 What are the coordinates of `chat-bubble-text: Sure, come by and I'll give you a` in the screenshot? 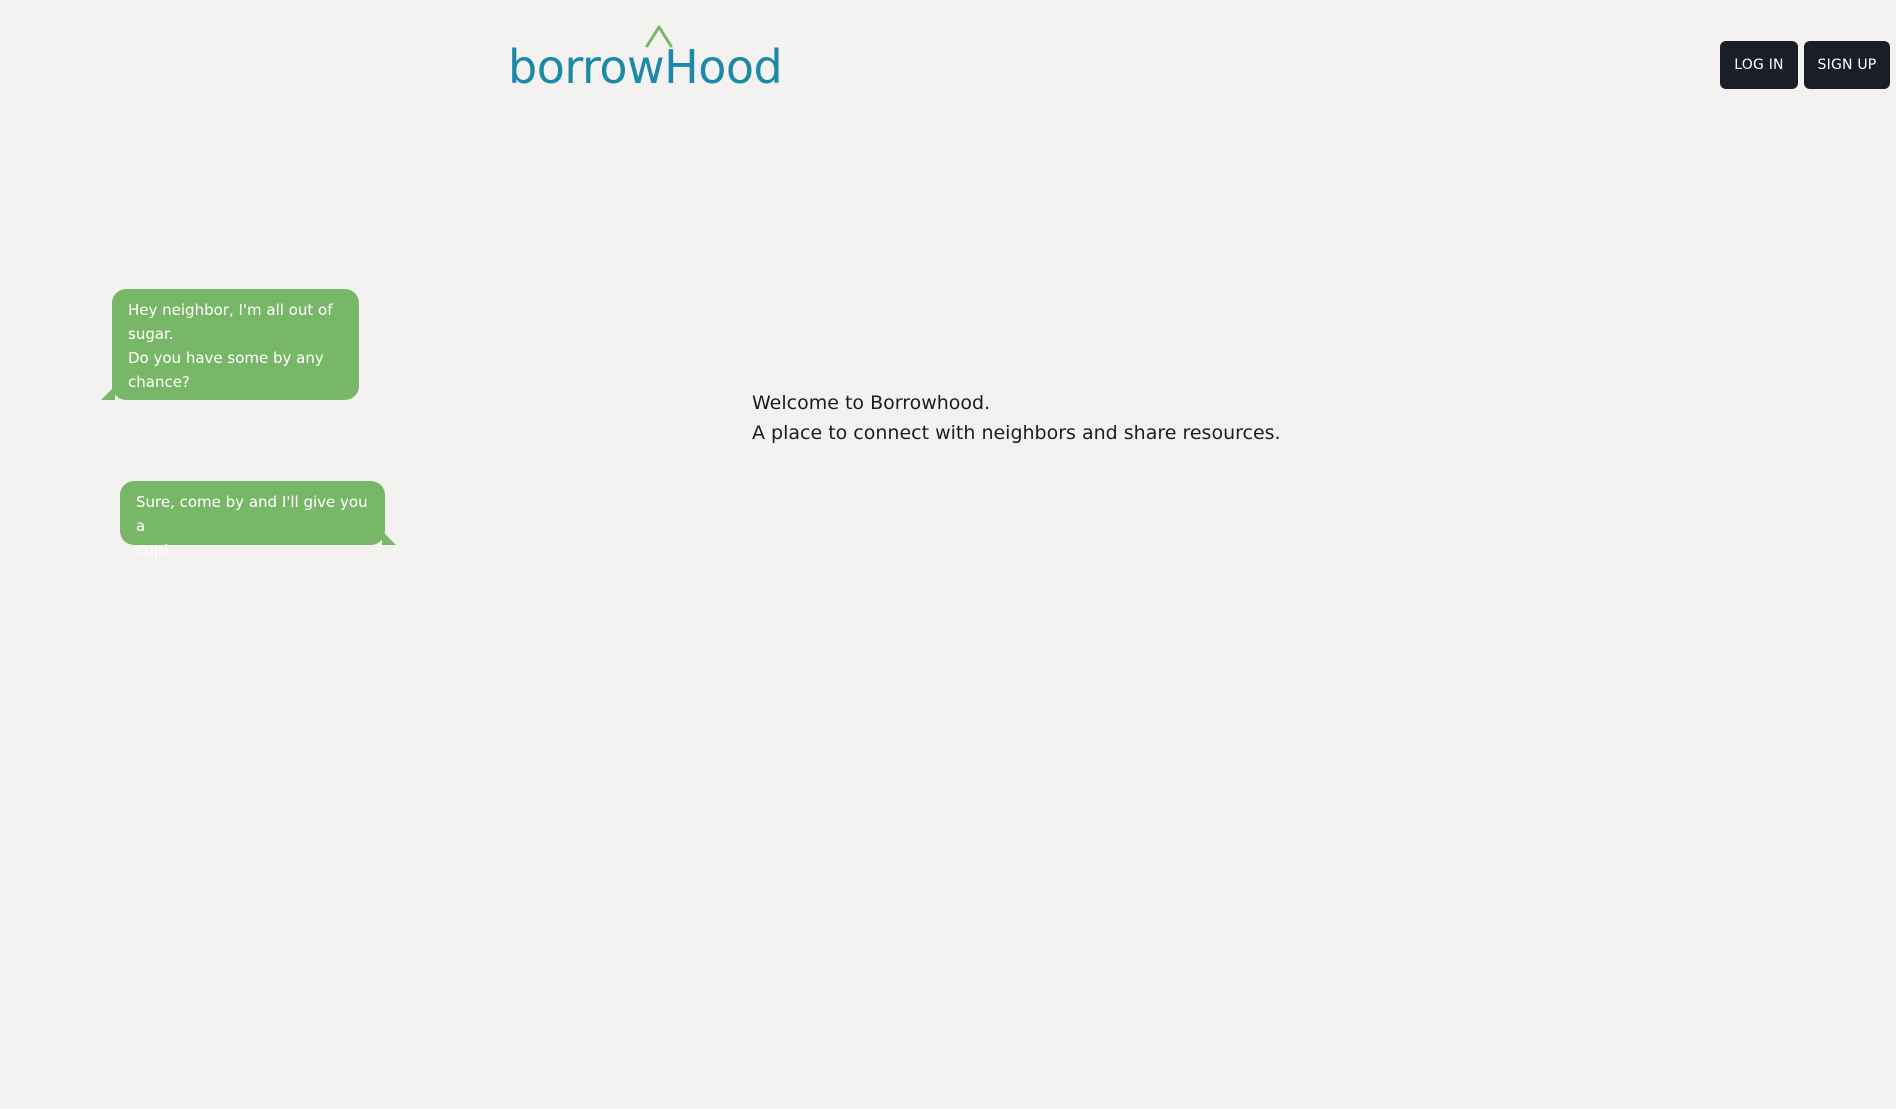 It's located at (252, 514).